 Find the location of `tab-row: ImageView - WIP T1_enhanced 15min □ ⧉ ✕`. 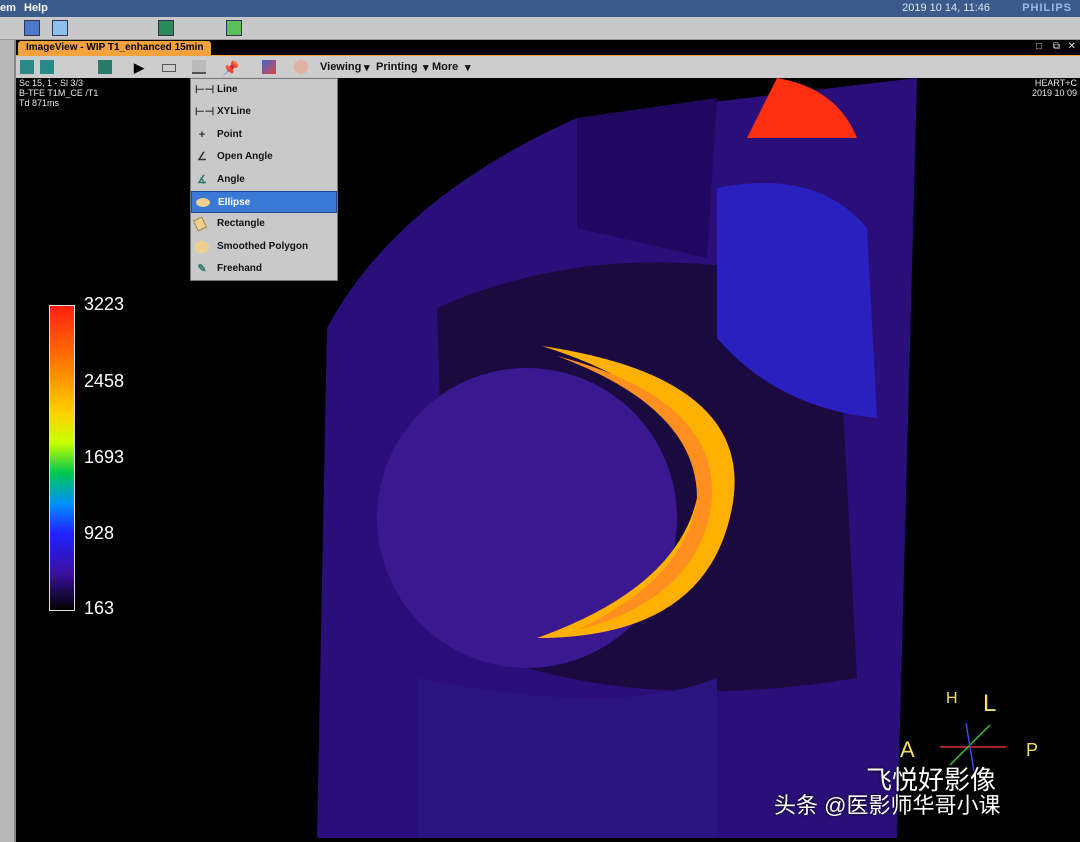

tab-row: ImageView - WIP T1_enhanced 15min □ ⧉ ✕ is located at coordinates (548, 47).